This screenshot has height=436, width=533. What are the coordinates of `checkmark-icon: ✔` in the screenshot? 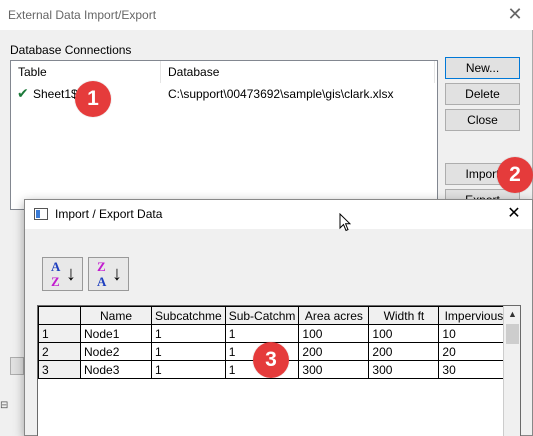 It's located at (23, 93).